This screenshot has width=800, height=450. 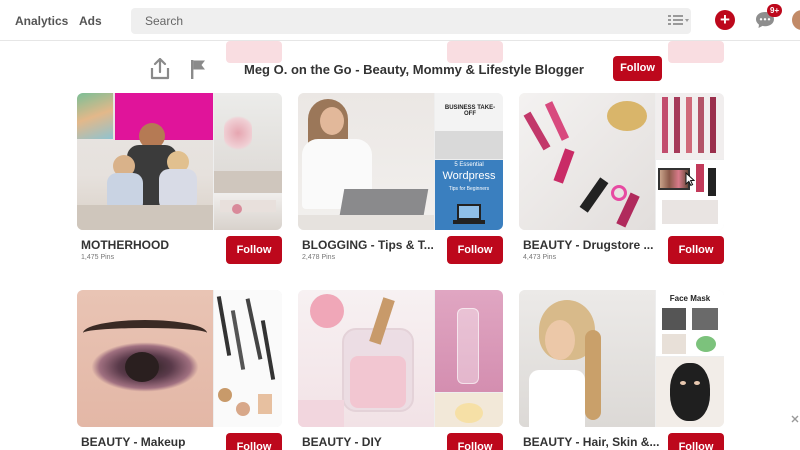 I want to click on search-bar, so click(x=411, y=21).